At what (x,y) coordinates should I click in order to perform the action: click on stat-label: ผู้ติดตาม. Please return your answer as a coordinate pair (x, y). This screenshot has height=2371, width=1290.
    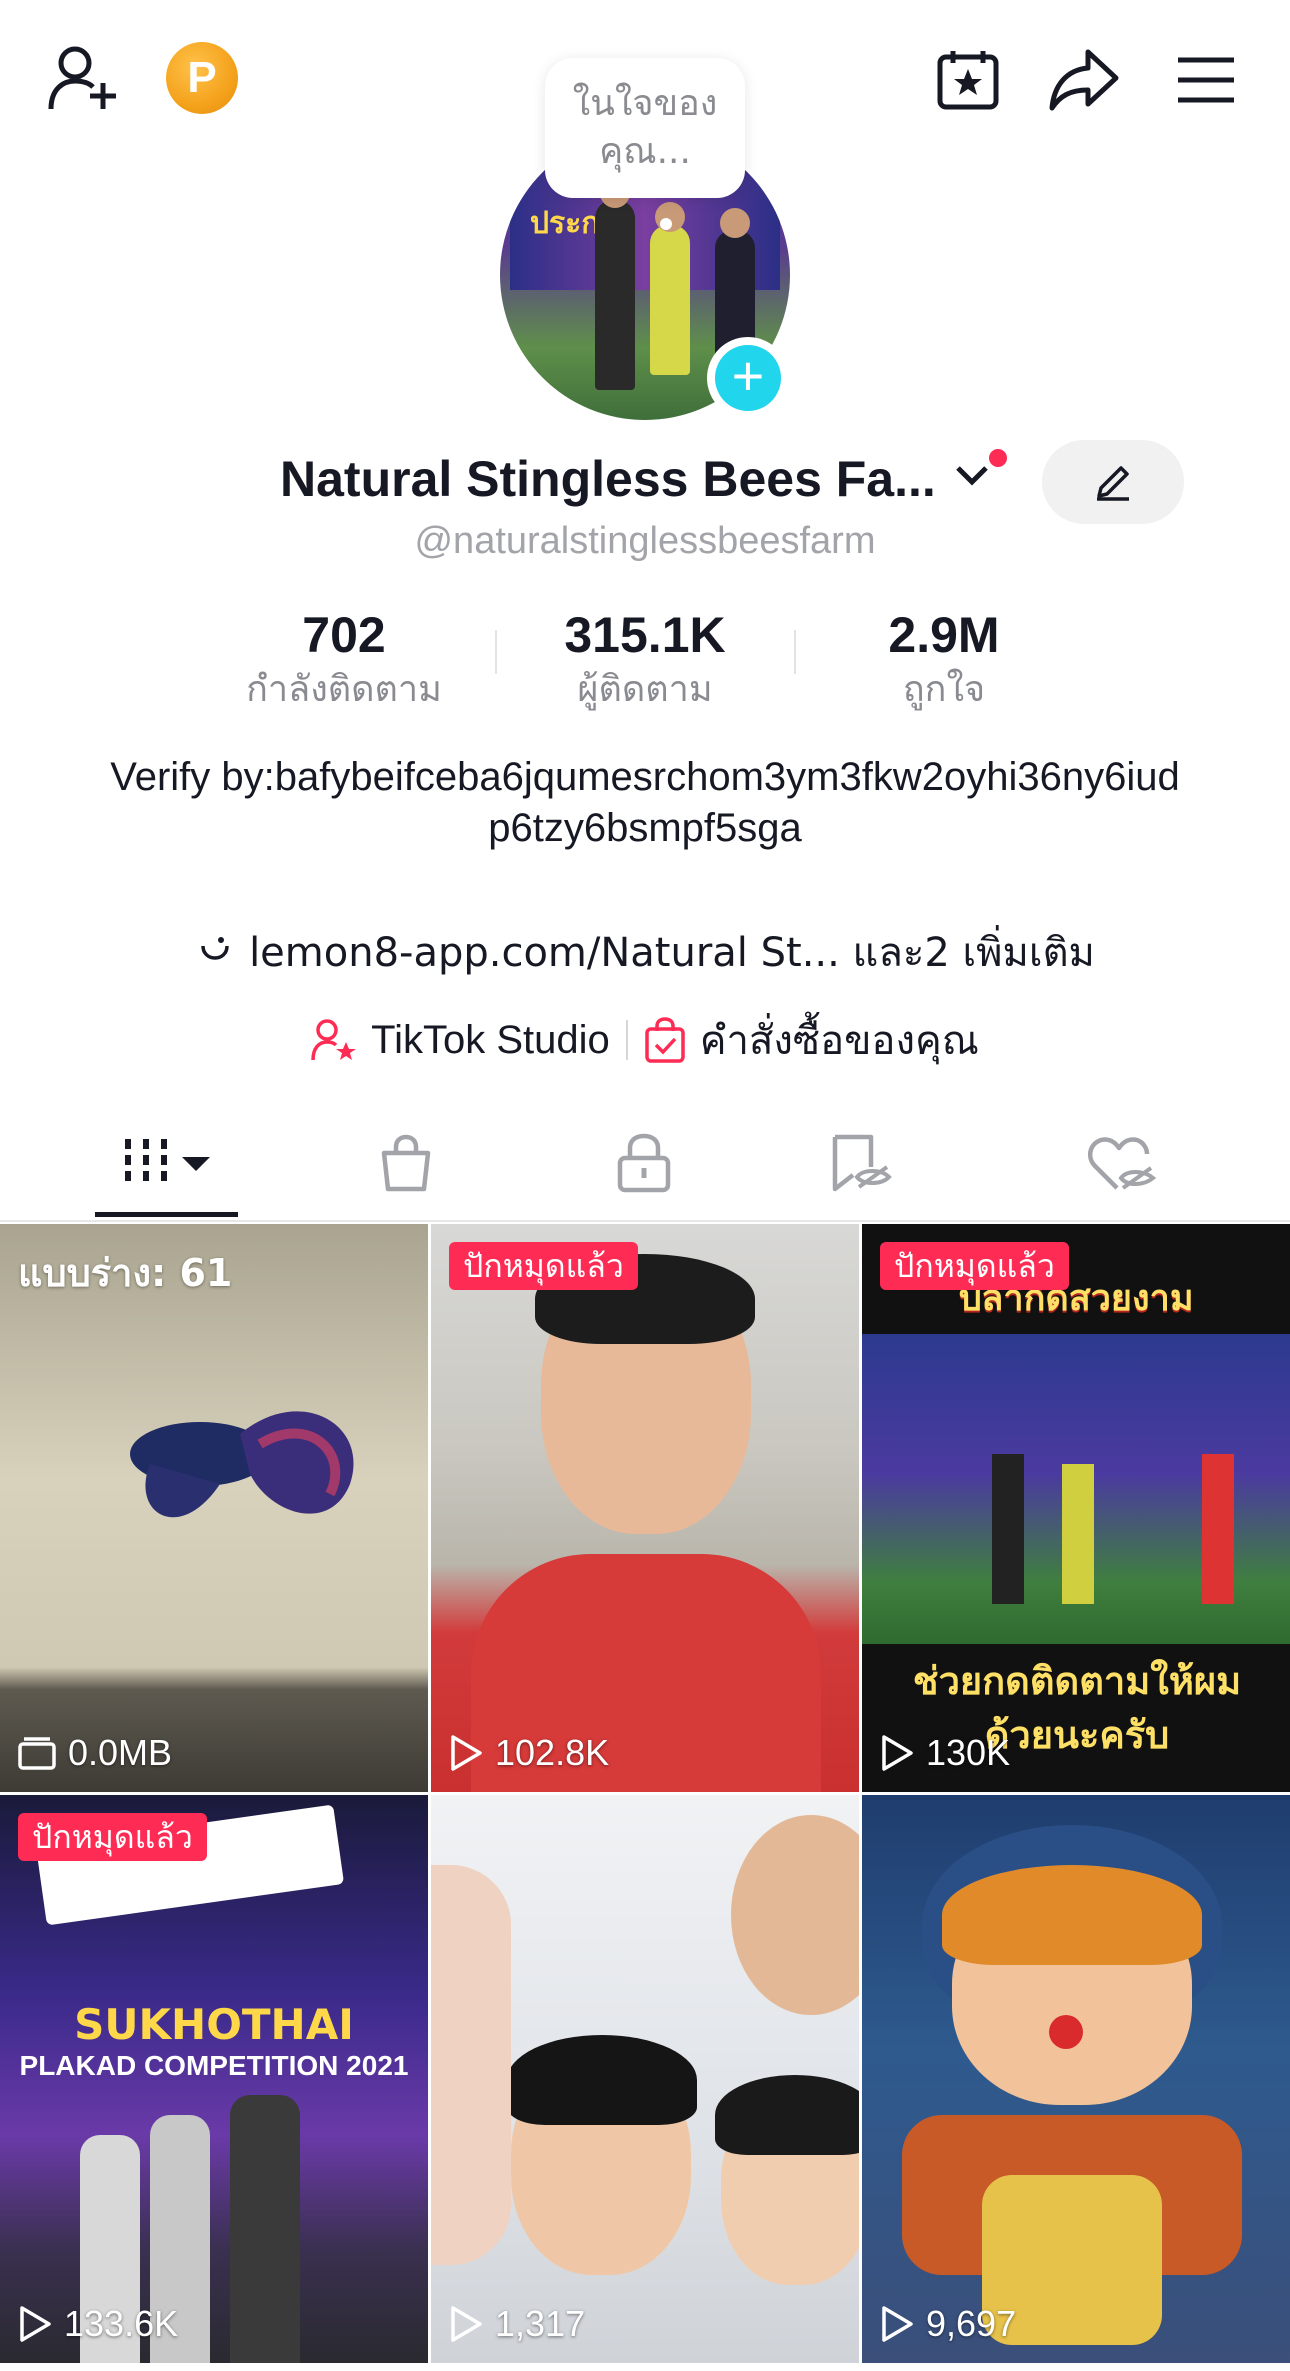
    Looking at the image, I should click on (645, 689).